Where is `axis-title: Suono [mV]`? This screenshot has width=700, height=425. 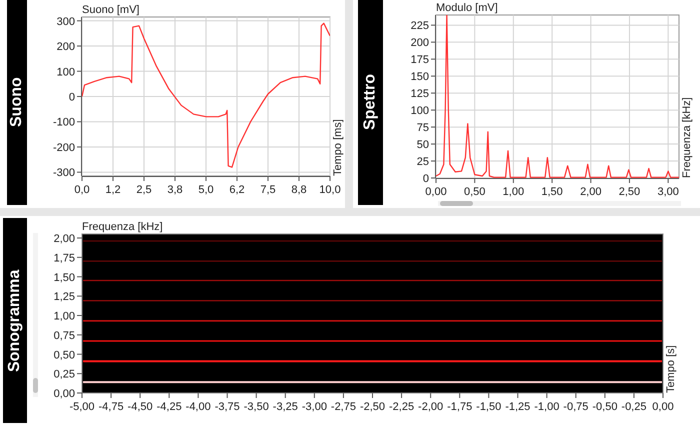 axis-title: Suono [mV] is located at coordinates (111, 10).